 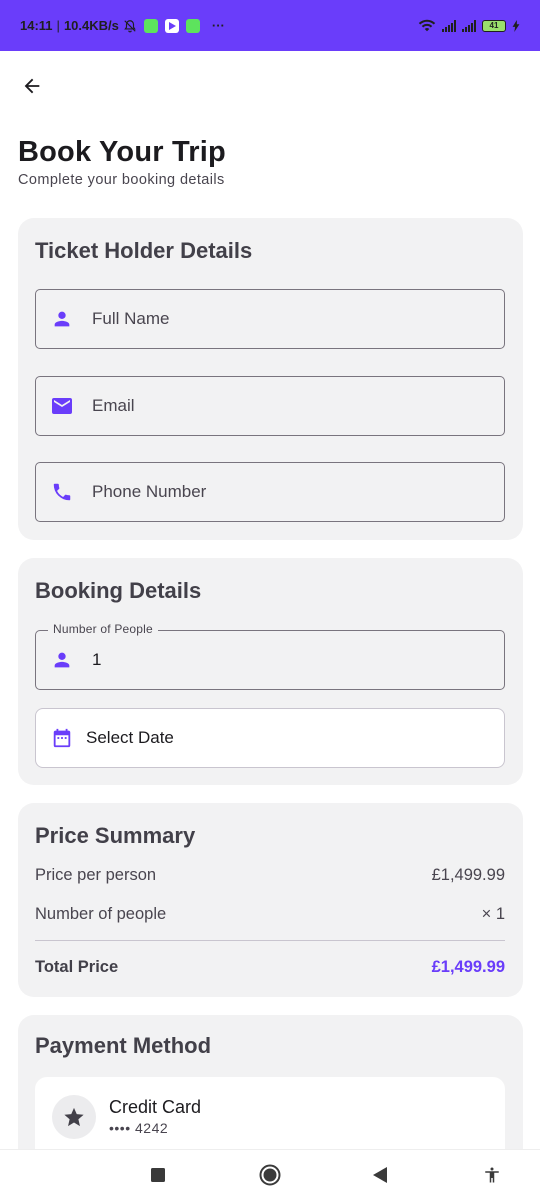 What do you see at coordinates (270, 492) in the screenshot?
I see `phone-field: Phone Number` at bounding box center [270, 492].